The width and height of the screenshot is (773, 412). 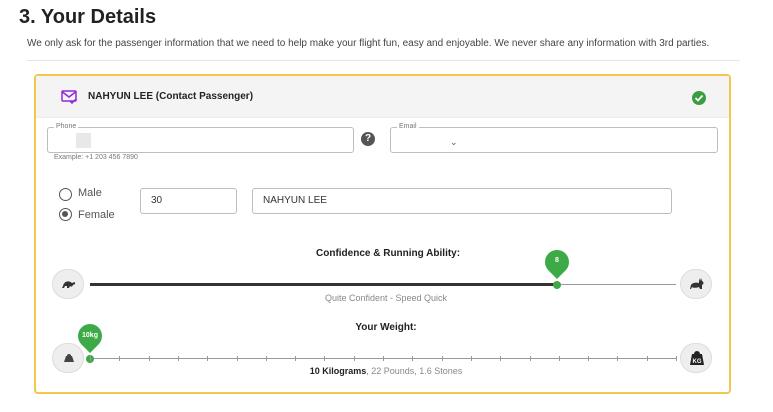 What do you see at coordinates (323, 284) in the screenshot?
I see `confidence-track-filled` at bounding box center [323, 284].